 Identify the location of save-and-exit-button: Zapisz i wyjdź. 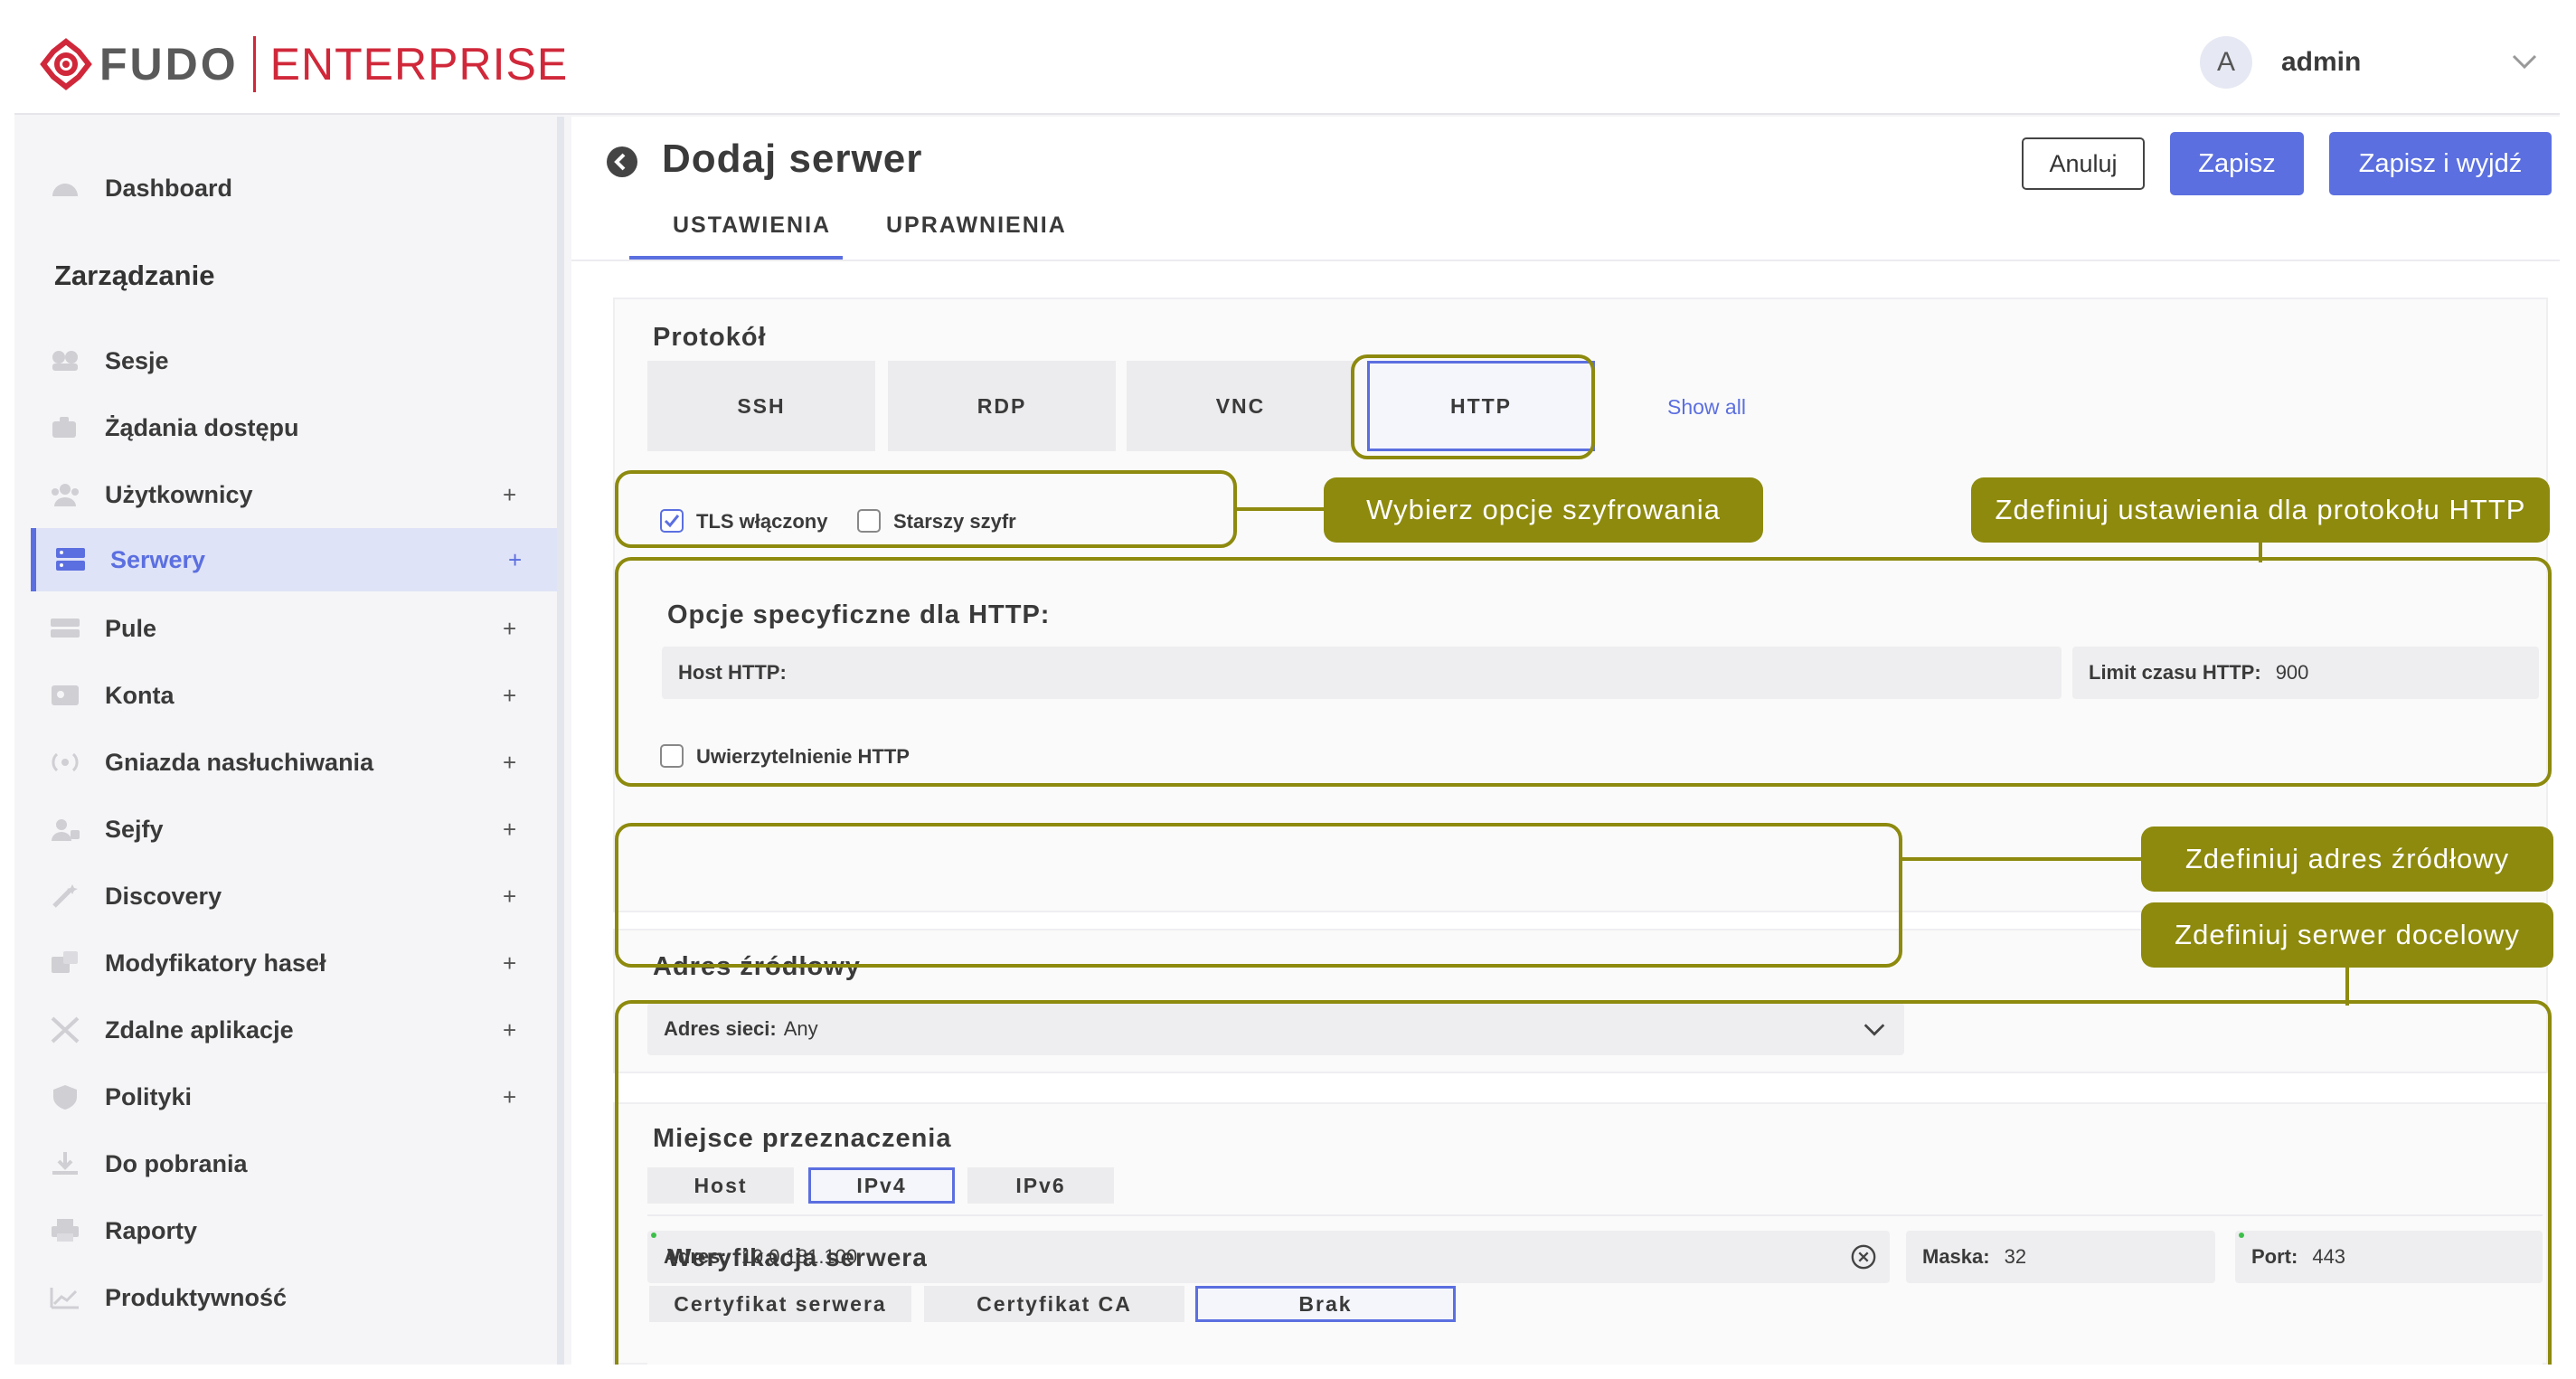
(2440, 164).